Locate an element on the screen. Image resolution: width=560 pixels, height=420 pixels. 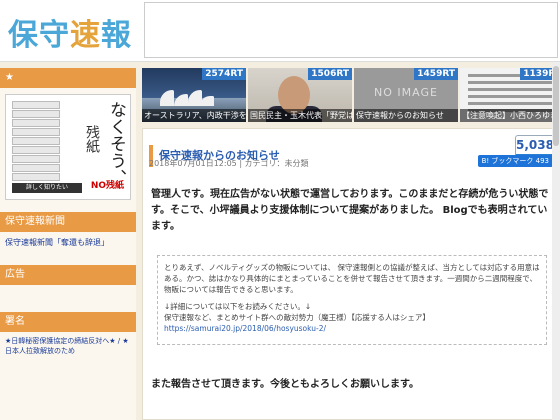
ad-main-copy: なくそう、 is located at coordinates (116, 143).